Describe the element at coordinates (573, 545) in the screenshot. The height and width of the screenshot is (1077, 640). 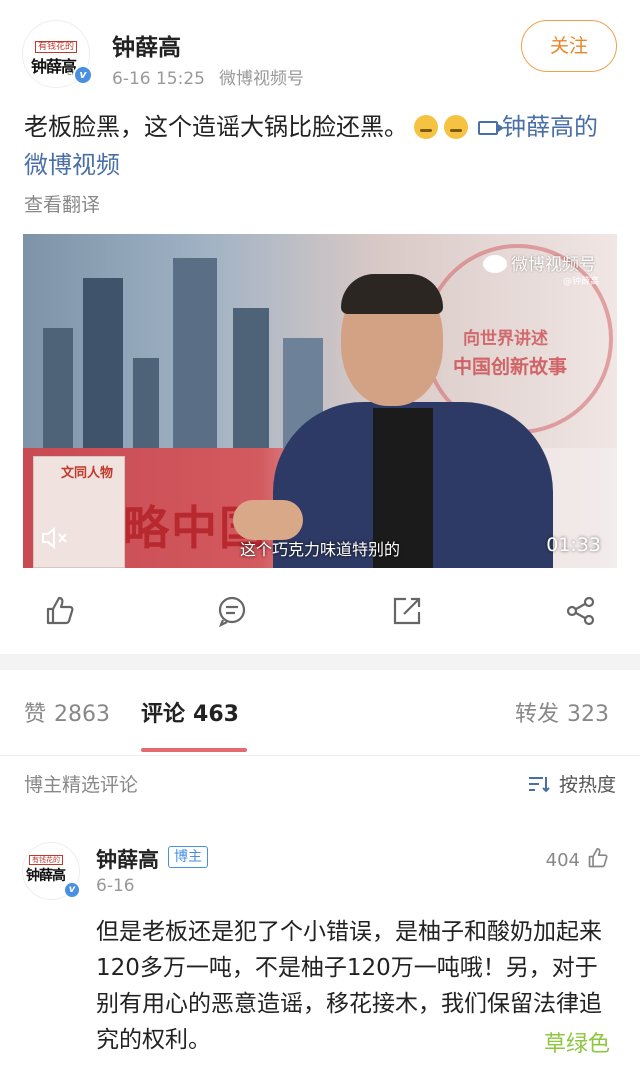
I see `video-duration: 01:33` at that location.